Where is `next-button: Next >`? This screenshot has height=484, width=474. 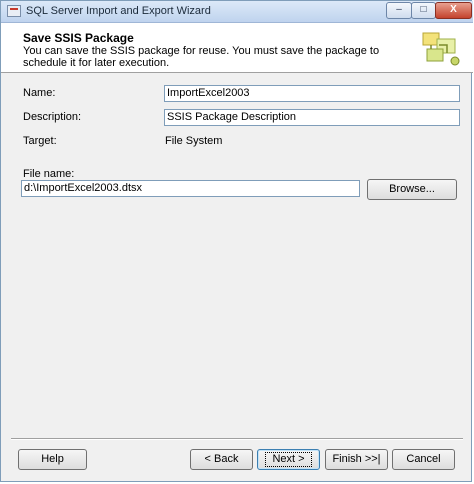 next-button: Next > is located at coordinates (288, 459).